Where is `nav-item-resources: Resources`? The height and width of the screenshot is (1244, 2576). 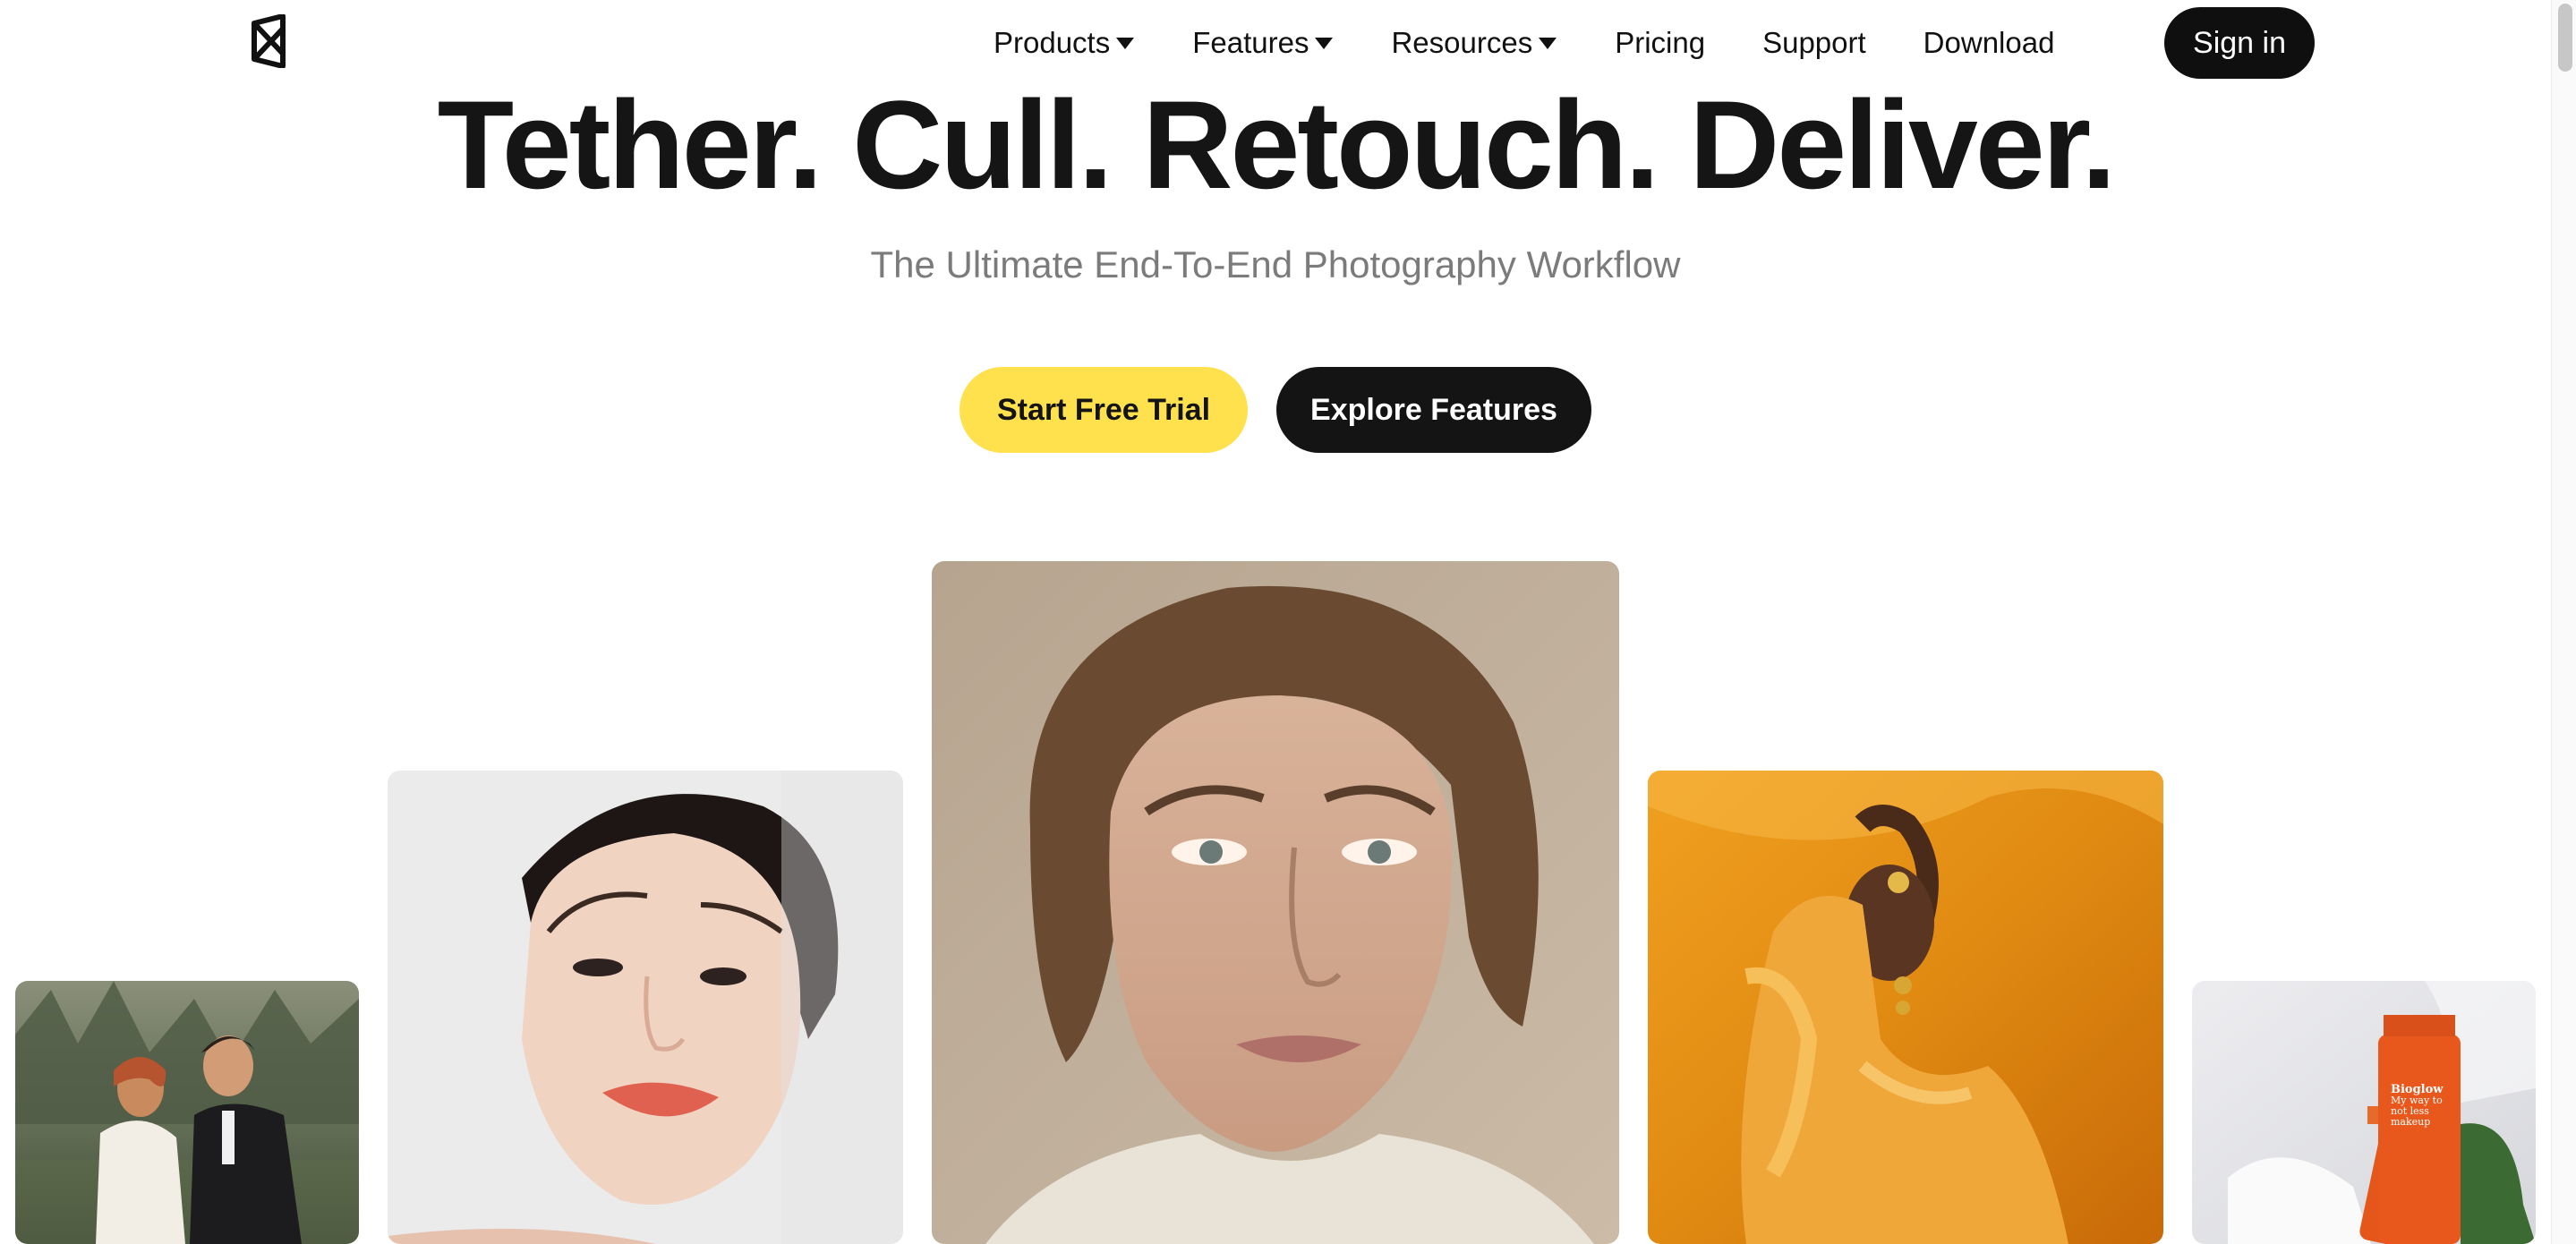 nav-item-resources: Resources is located at coordinates (1474, 43).